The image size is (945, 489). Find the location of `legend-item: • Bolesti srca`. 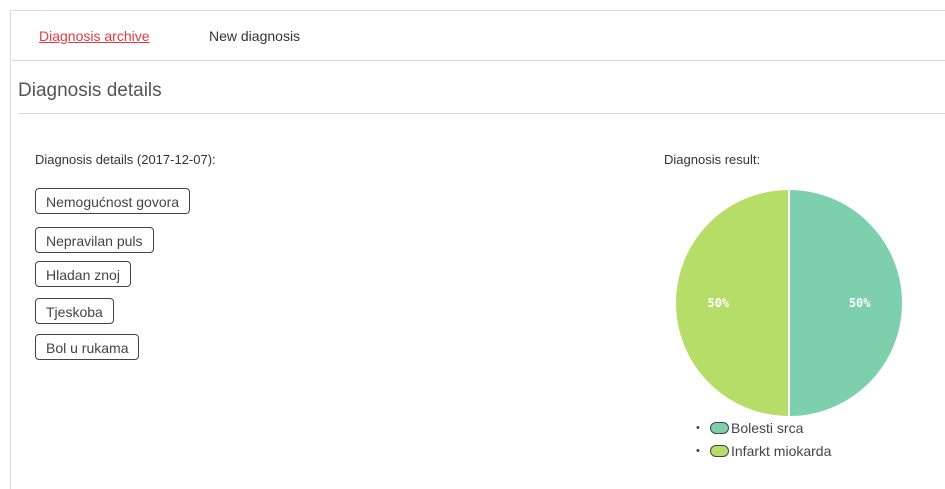

legend-item: • Bolesti srca is located at coordinates (763, 427).